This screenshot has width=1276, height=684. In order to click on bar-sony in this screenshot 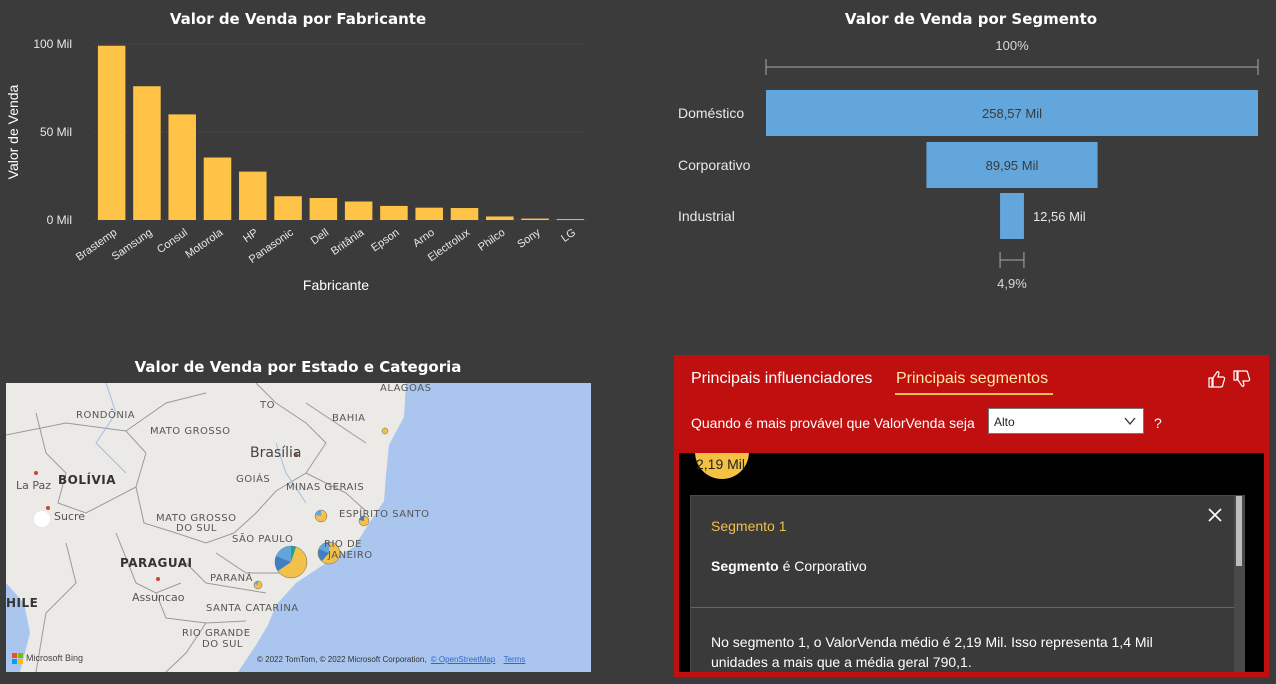, I will do `click(535, 219)`.